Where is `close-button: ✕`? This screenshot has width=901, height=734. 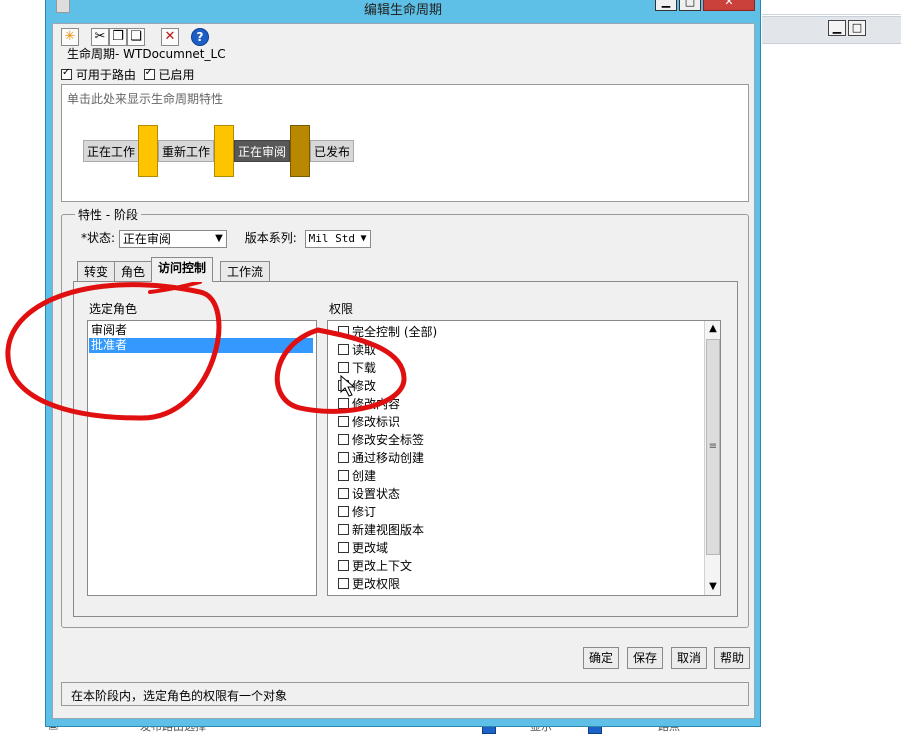
close-button: ✕ is located at coordinates (729, 5).